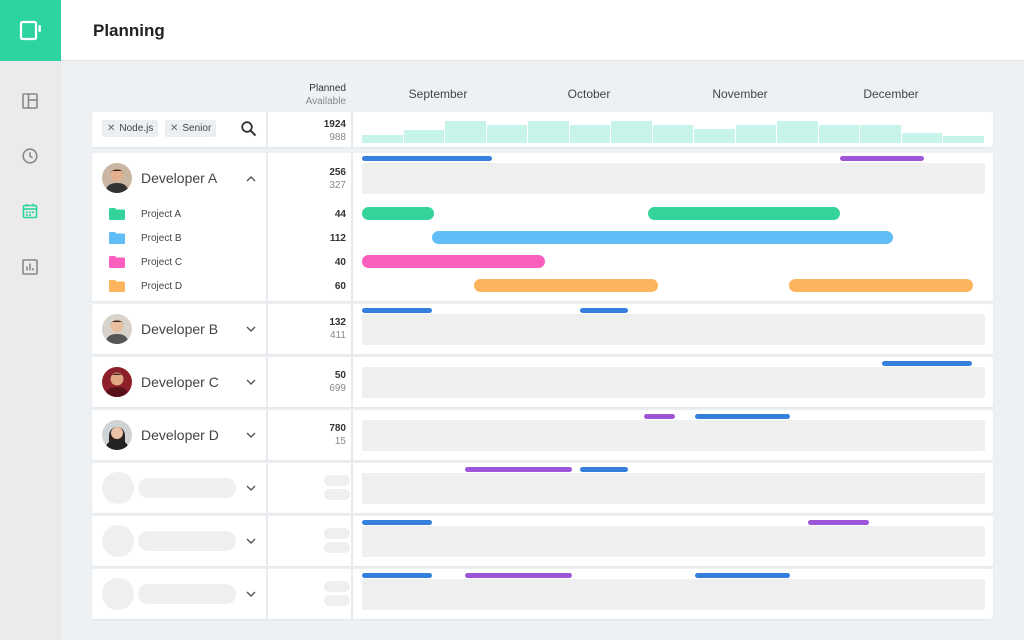 The image size is (1024, 640). I want to click on app-logo, so click(30, 30).